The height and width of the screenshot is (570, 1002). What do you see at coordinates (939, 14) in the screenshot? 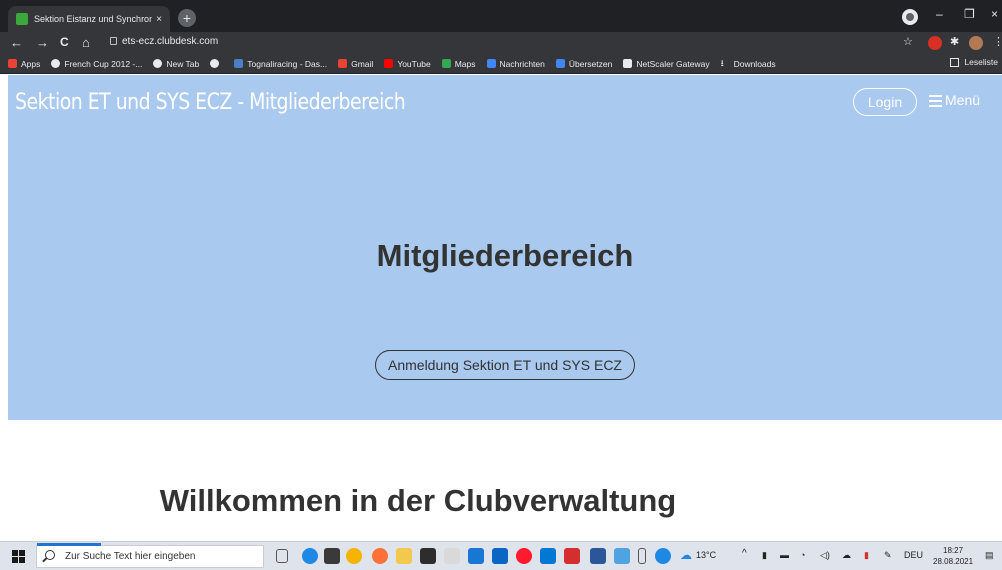
I see `minimize-button: –` at bounding box center [939, 14].